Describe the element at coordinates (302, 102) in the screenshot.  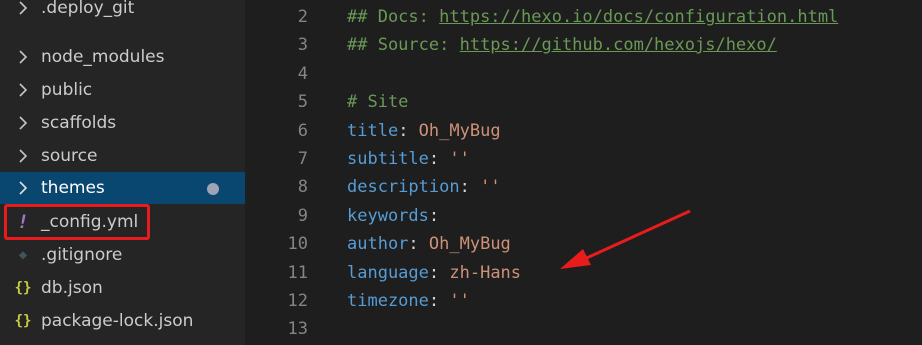
I see `line-number: 5` at that location.